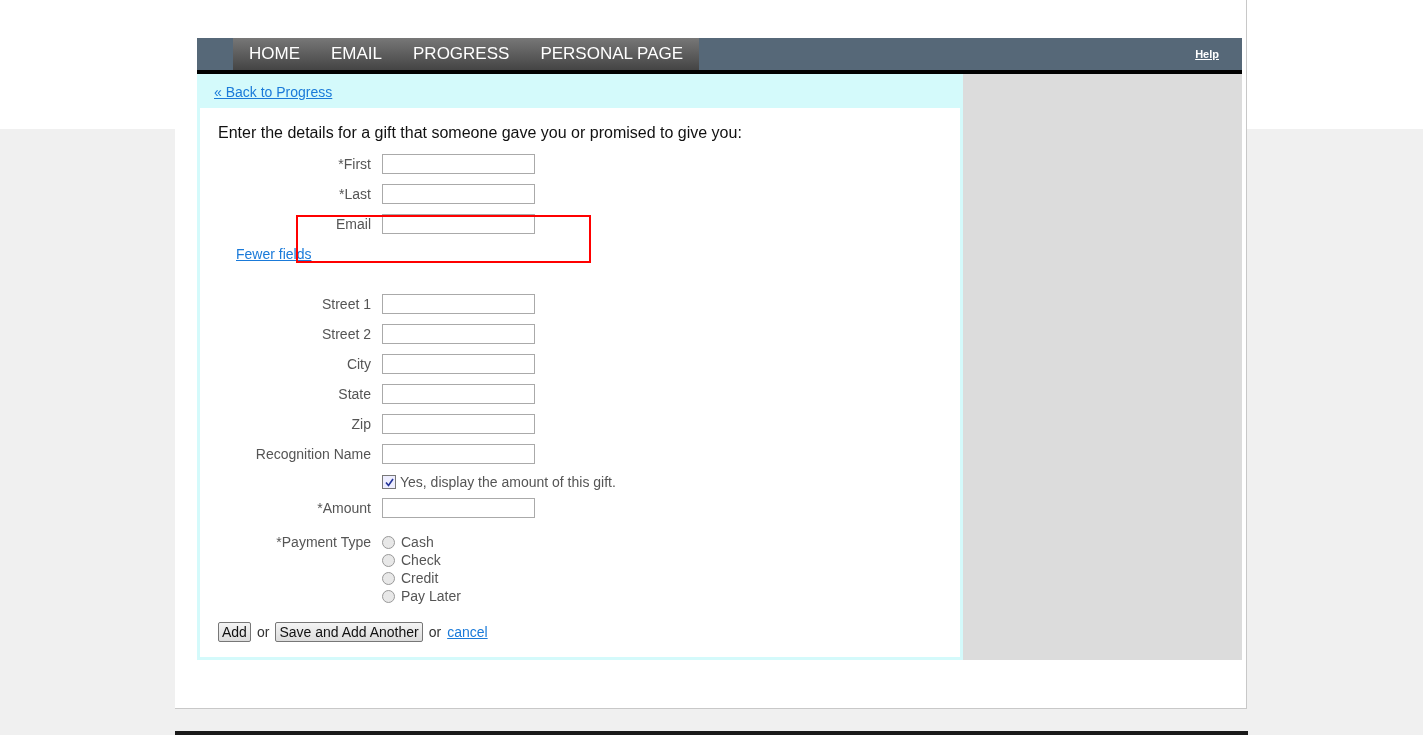  I want to click on radio-label: Cash, so click(417, 542).